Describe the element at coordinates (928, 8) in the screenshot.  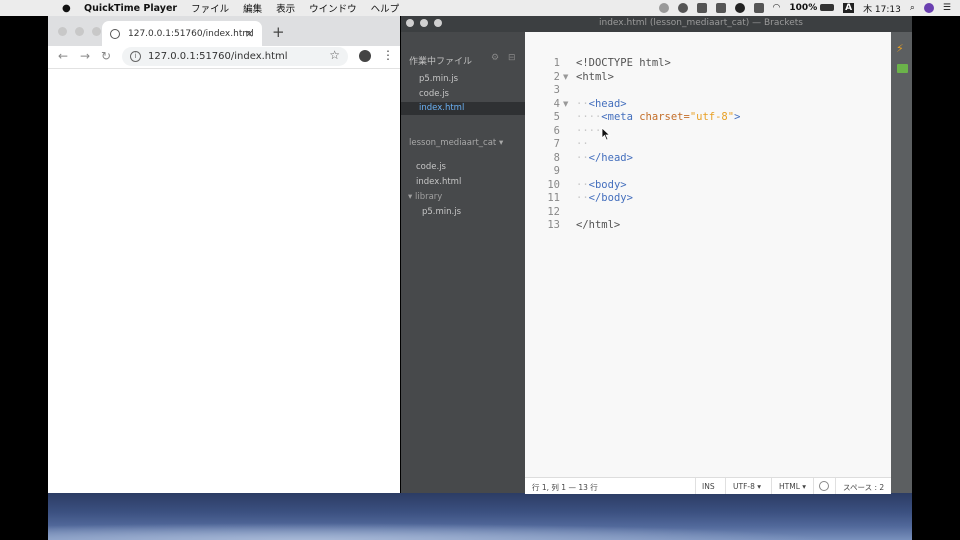
I see `siri-icon` at that location.